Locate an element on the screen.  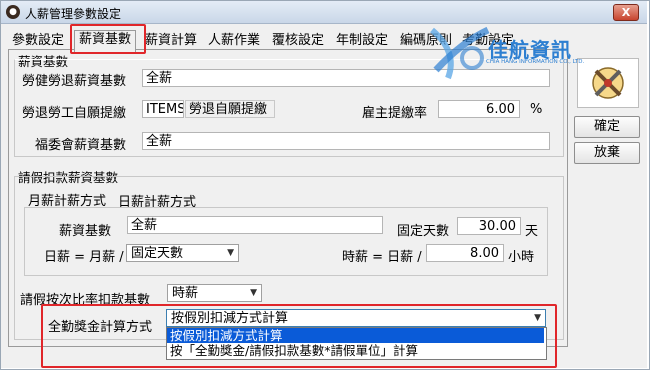
window-title: 人薪管理參數設定 is located at coordinates (73, 14).